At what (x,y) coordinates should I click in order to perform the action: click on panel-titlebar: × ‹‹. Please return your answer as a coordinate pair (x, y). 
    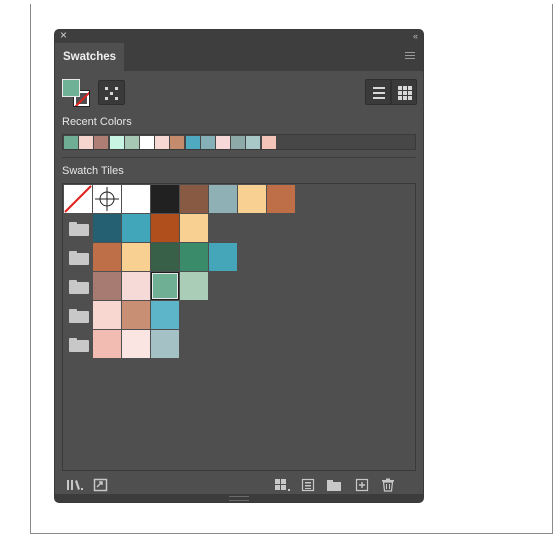
    Looking at the image, I should click on (239, 36).